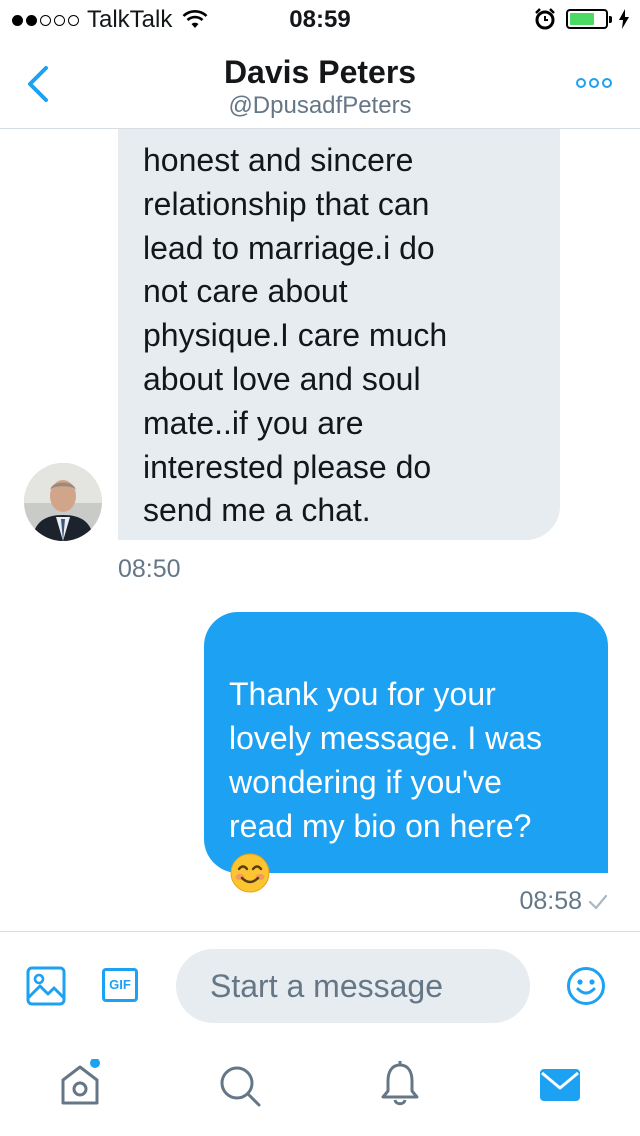  Describe the element at coordinates (149, 569) in the screenshot. I see `message-timestamp: 08:50` at that location.